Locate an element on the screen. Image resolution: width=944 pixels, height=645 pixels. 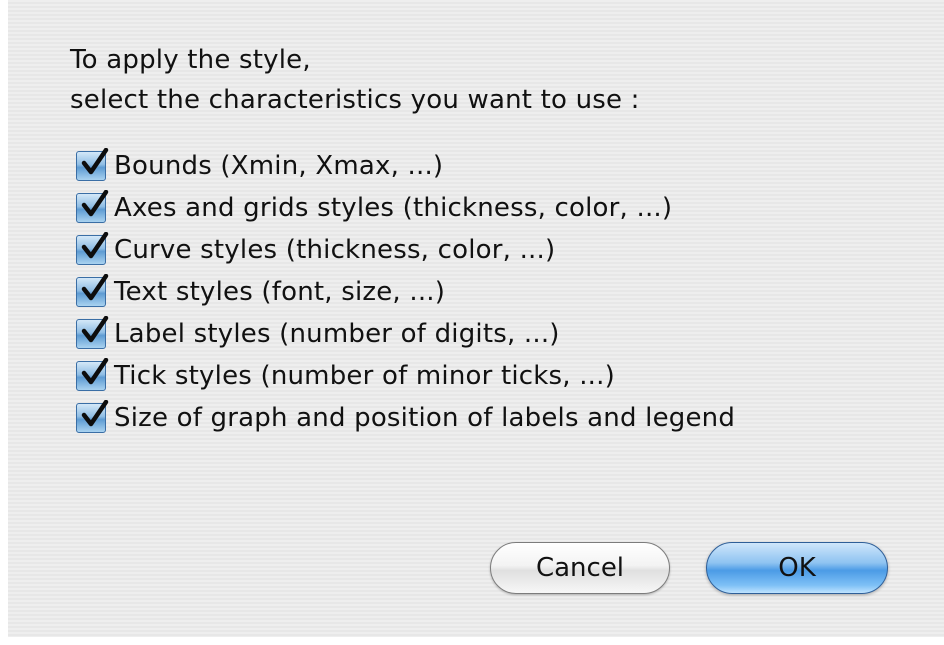
bounds-checkbox is located at coordinates (92, 164).